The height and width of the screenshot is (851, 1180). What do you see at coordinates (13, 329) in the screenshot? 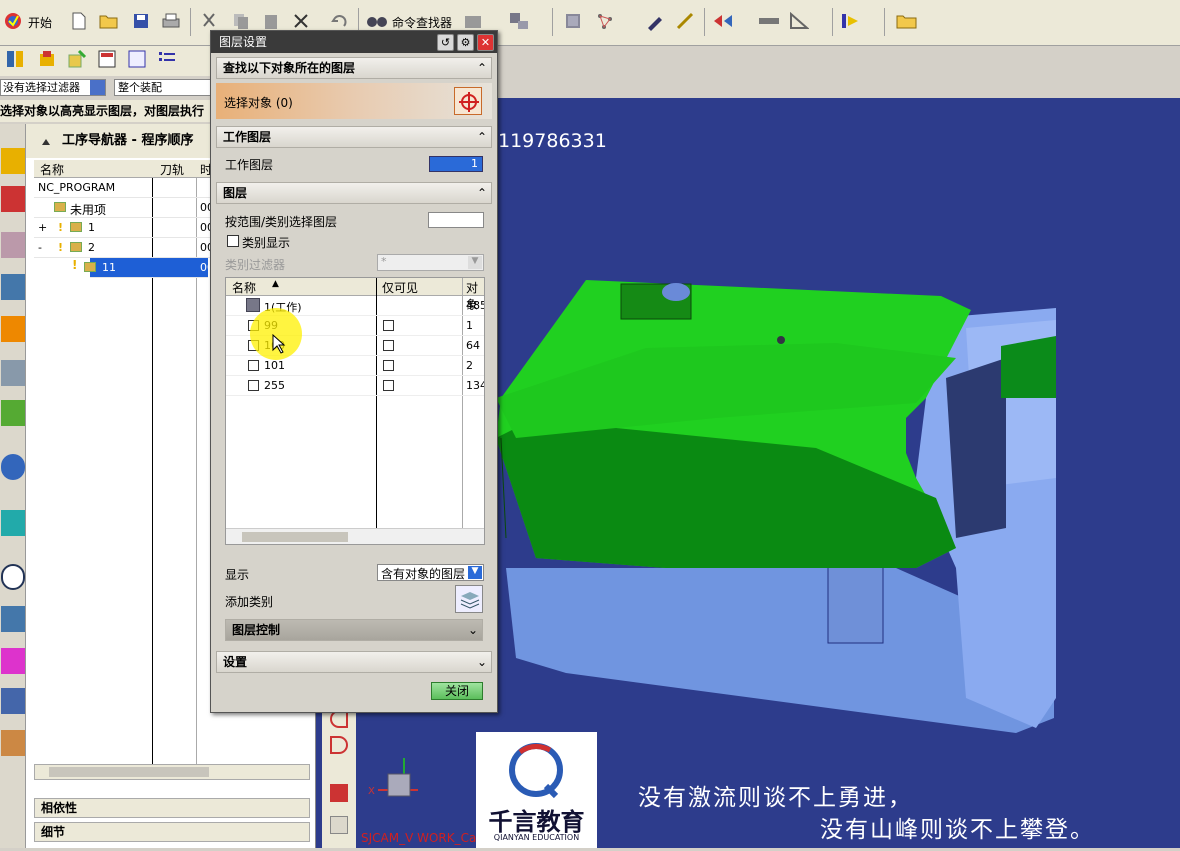
I see `reuse-library-icon` at bounding box center [13, 329].